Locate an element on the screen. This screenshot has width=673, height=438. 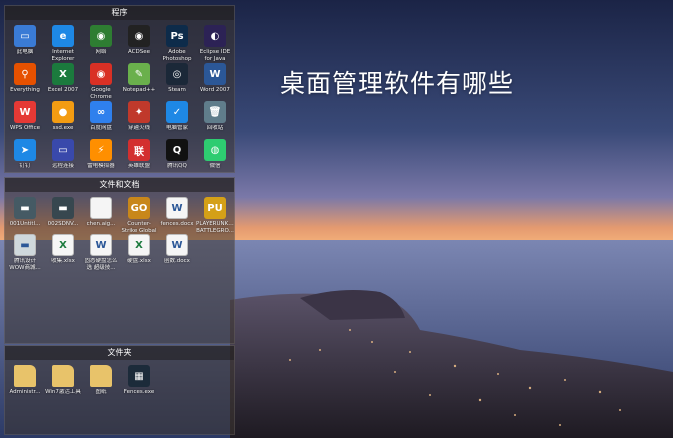
fence-title-programs: 程序 is located at coordinates (119, 13).